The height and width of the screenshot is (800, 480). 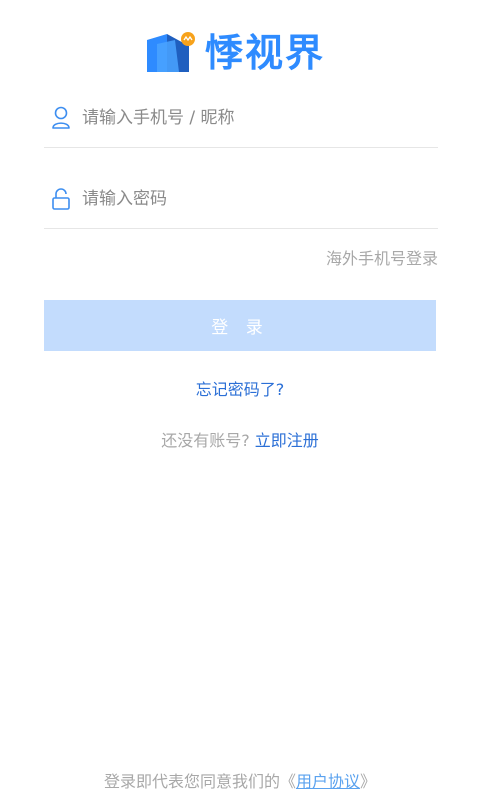 What do you see at coordinates (382, 257) in the screenshot?
I see `overseas-phone-login-link: 海外手机号登录` at bounding box center [382, 257].